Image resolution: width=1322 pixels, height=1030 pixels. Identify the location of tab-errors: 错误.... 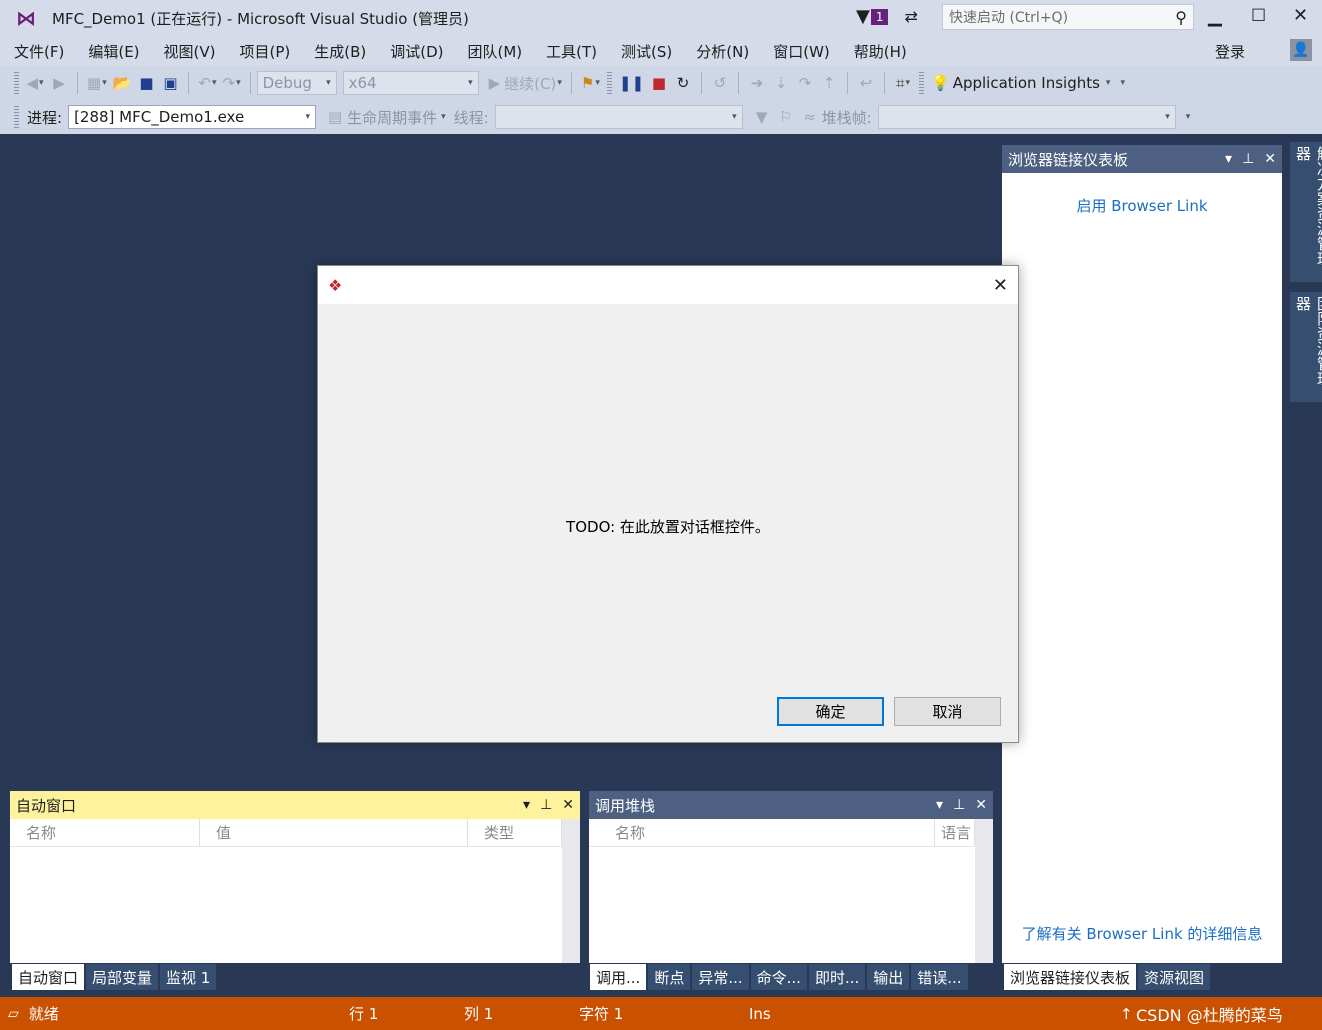
(939, 977).